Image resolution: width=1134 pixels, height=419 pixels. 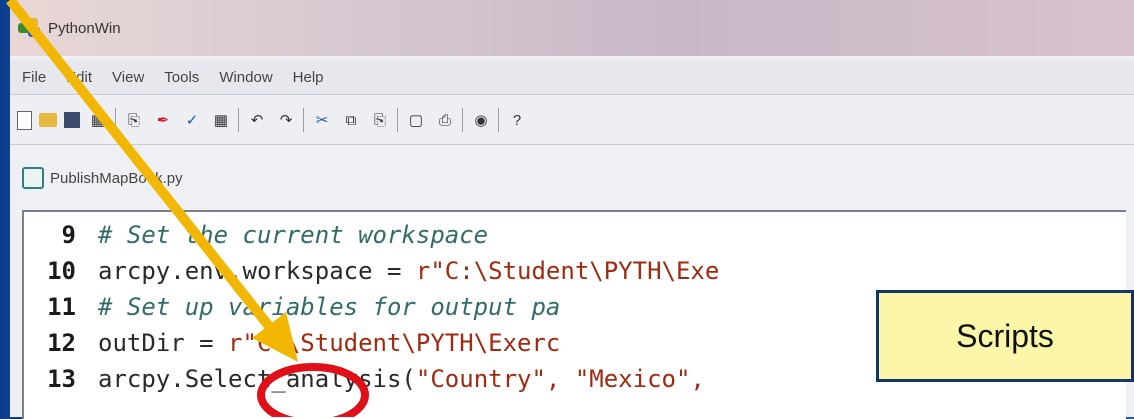 What do you see at coordinates (572, 120) in the screenshot?
I see `toolbar: ▦ ⎘ ✒ ✓ ▦ ↶ ↷ ✂ ⧉ ⎘ ▢ ⎙ ◉ ?` at bounding box center [572, 120].